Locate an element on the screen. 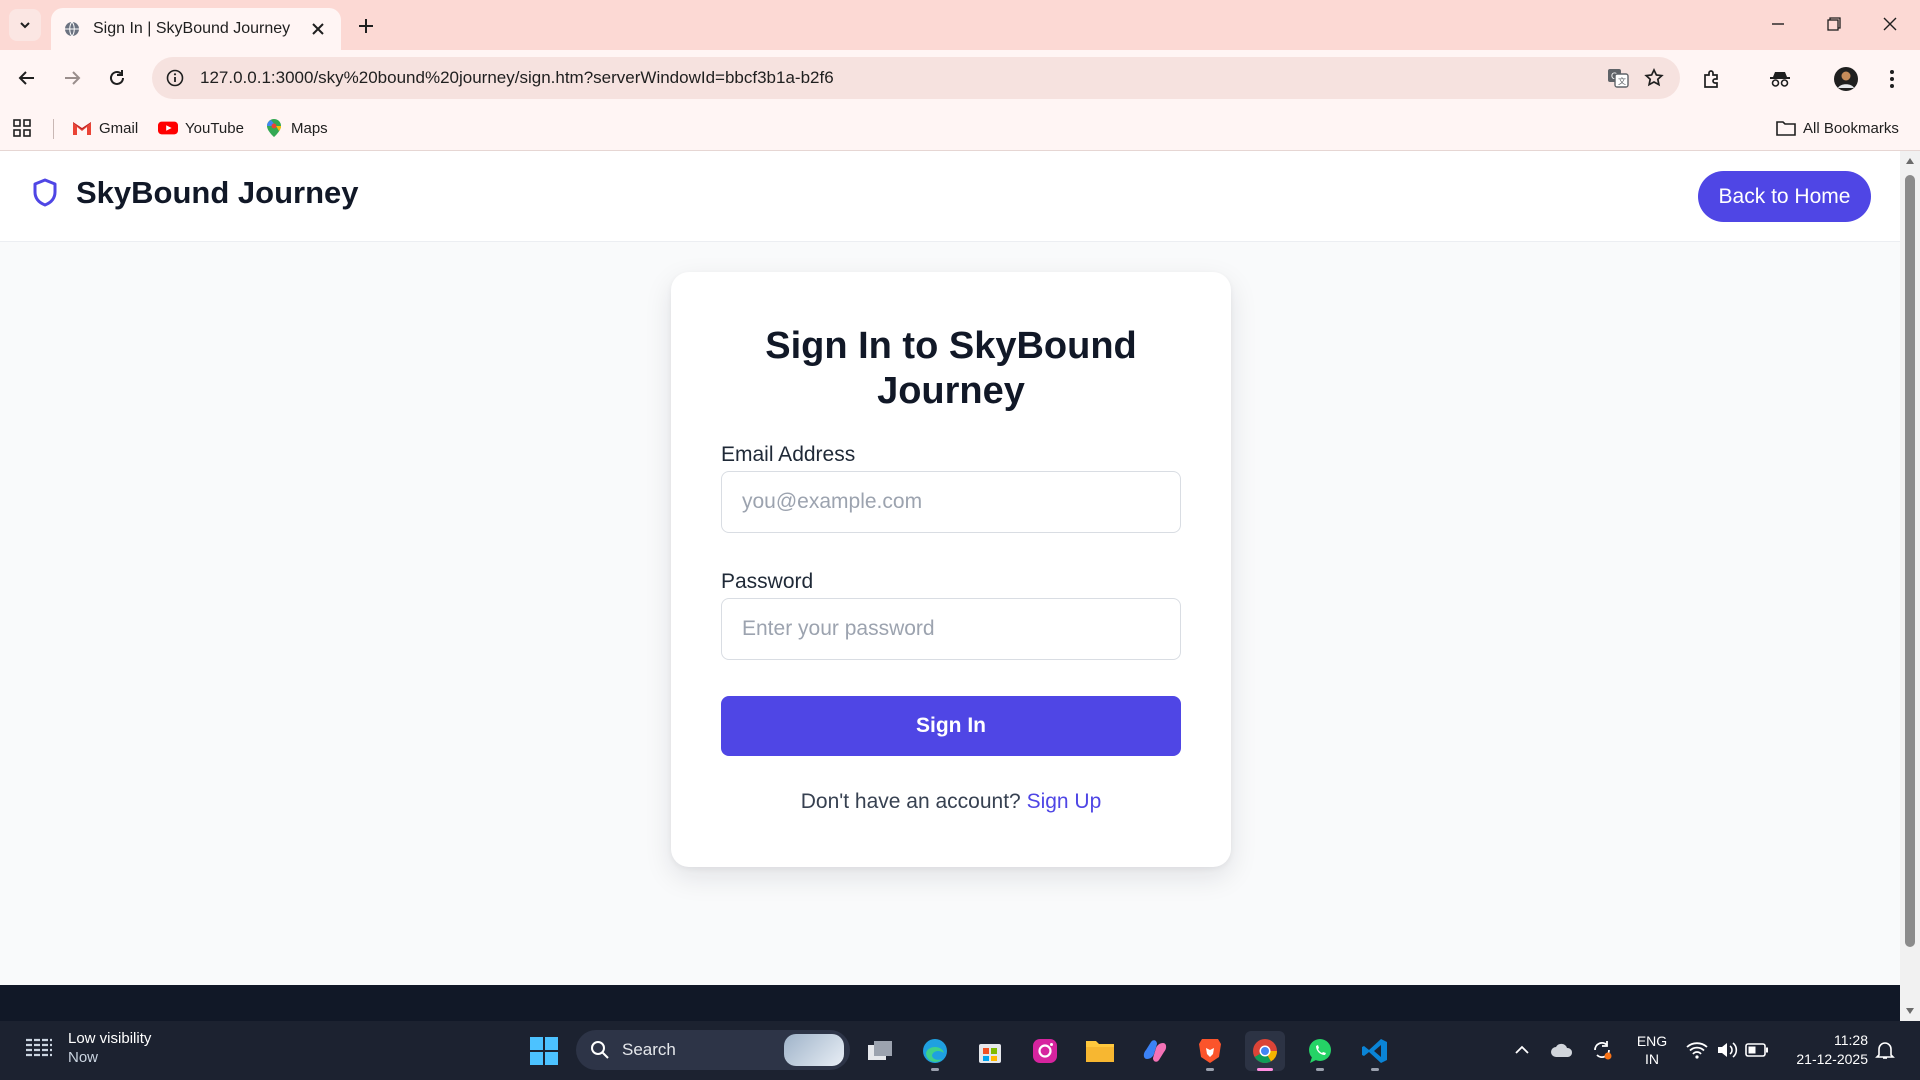  volume-icon is located at coordinates (1727, 1050).